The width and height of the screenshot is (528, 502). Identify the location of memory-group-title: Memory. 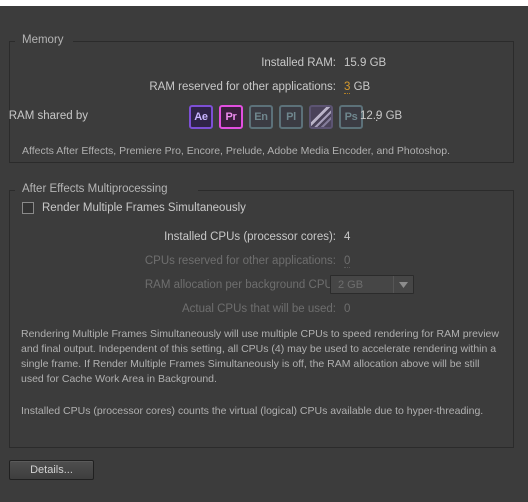
(43, 40).